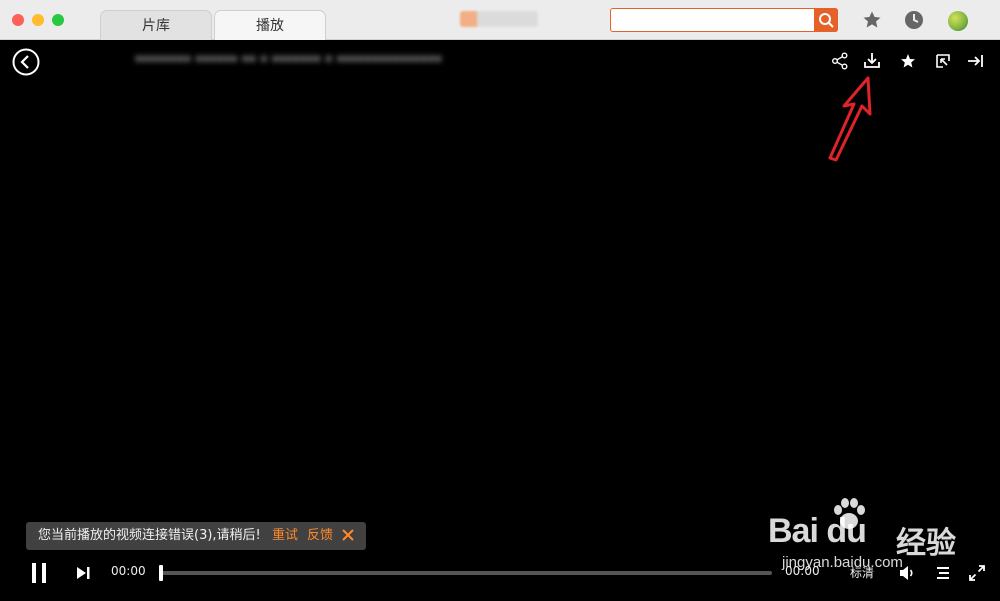 This screenshot has width=1000, height=601. What do you see at coordinates (907, 573) in the screenshot?
I see `volume-icon` at bounding box center [907, 573].